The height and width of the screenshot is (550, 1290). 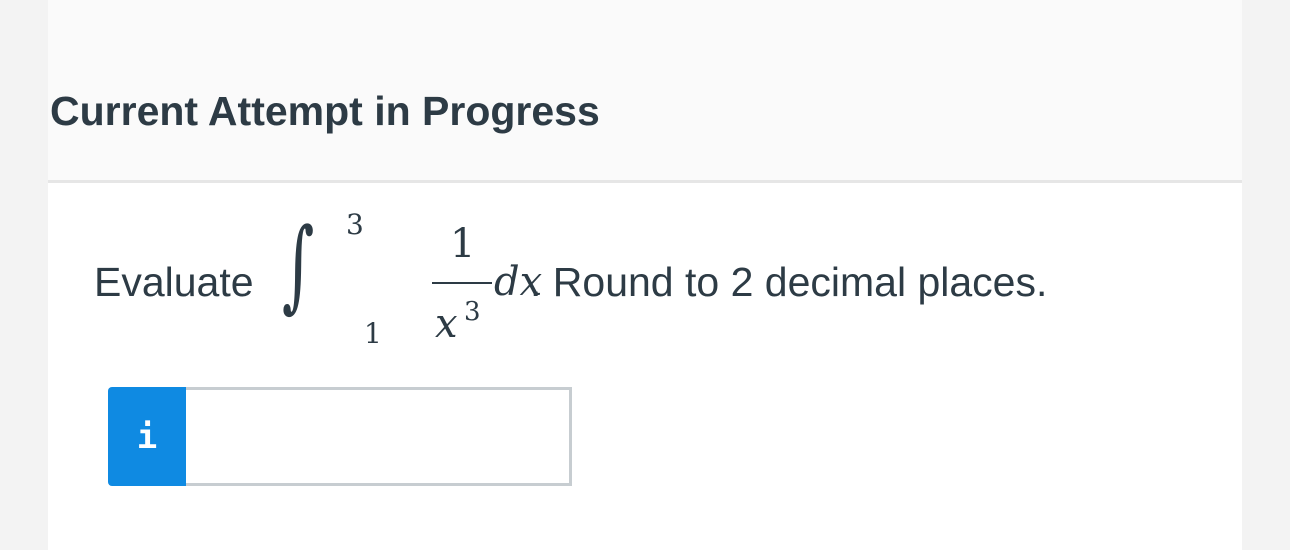 What do you see at coordinates (446, 324) in the screenshot?
I see `fraction-denominator-base: x` at bounding box center [446, 324].